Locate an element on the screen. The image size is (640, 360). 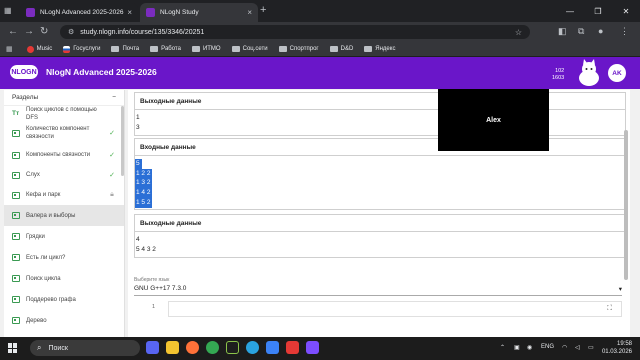
bookmark-label: Спортпрог is located at coordinates (304, 49).